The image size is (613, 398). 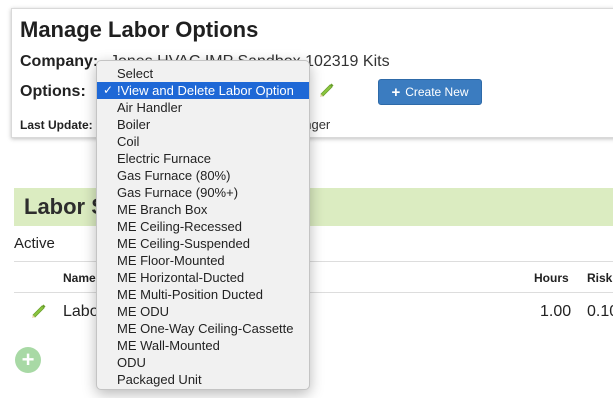 What do you see at coordinates (556, 311) in the screenshot?
I see `row-hours-cell: 1.00` at bounding box center [556, 311].